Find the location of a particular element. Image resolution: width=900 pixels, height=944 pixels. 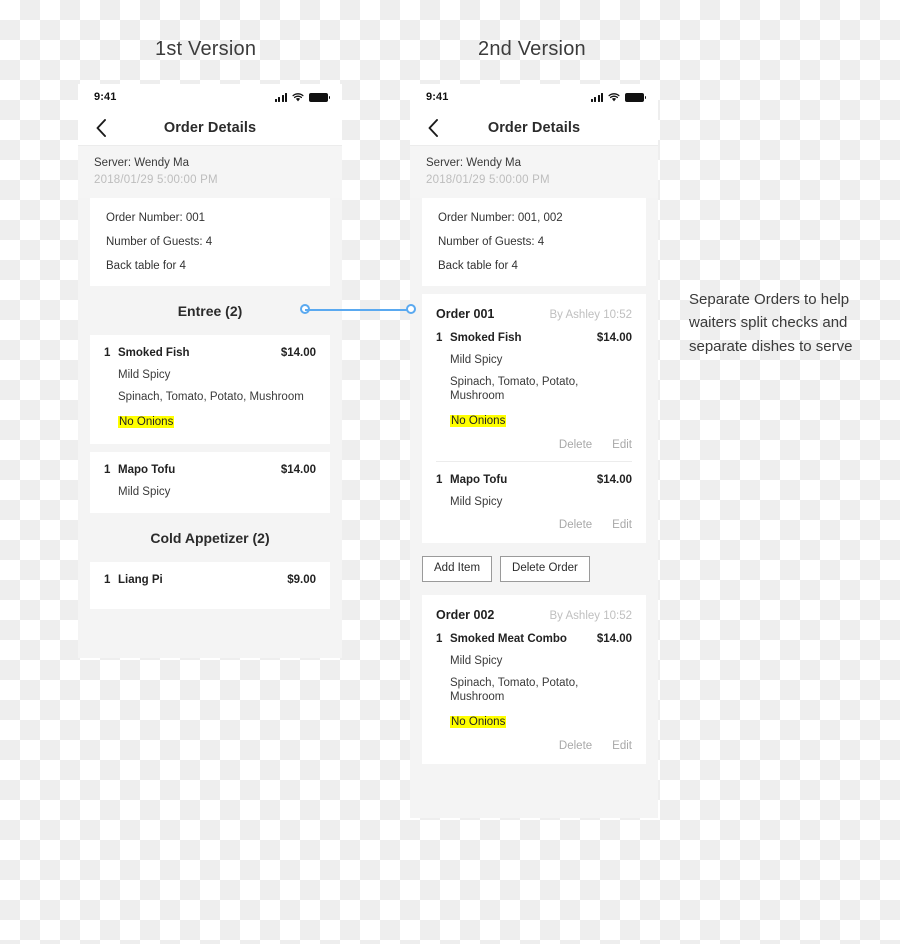

order-header: Order 001 By Ashley 10:52 is located at coordinates (534, 314).